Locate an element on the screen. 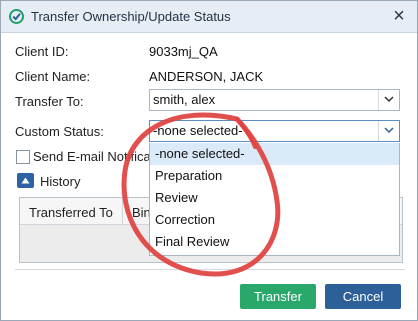 The height and width of the screenshot is (321, 418). dialog-title: Transfer Ownership/Update Status is located at coordinates (131, 16).